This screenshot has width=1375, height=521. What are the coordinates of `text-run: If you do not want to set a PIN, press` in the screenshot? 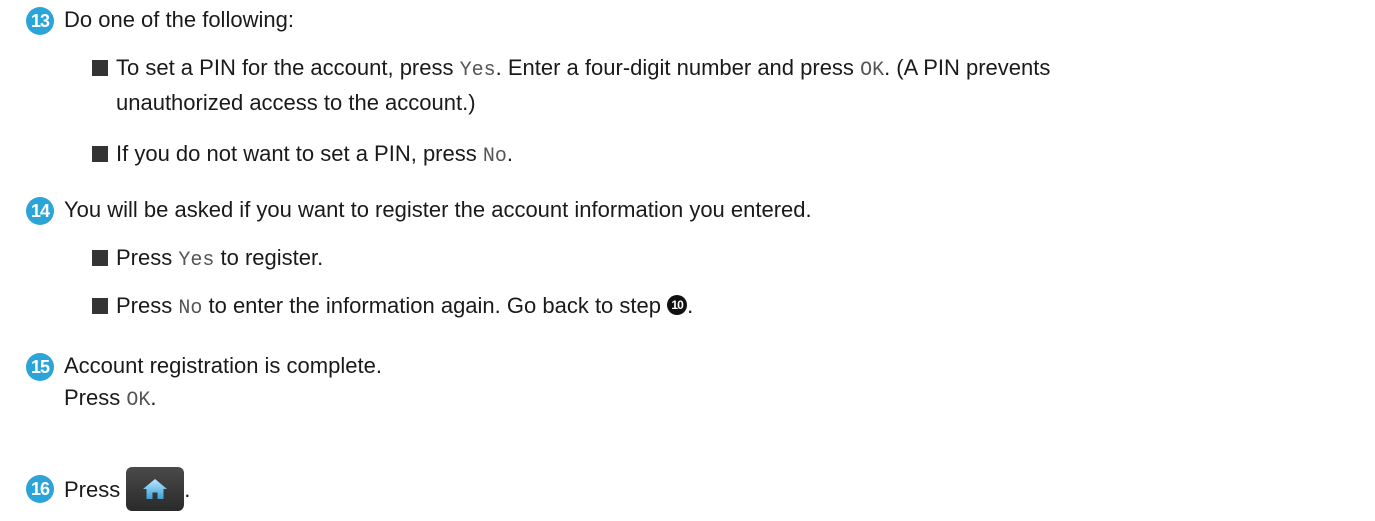 It's located at (299, 153).